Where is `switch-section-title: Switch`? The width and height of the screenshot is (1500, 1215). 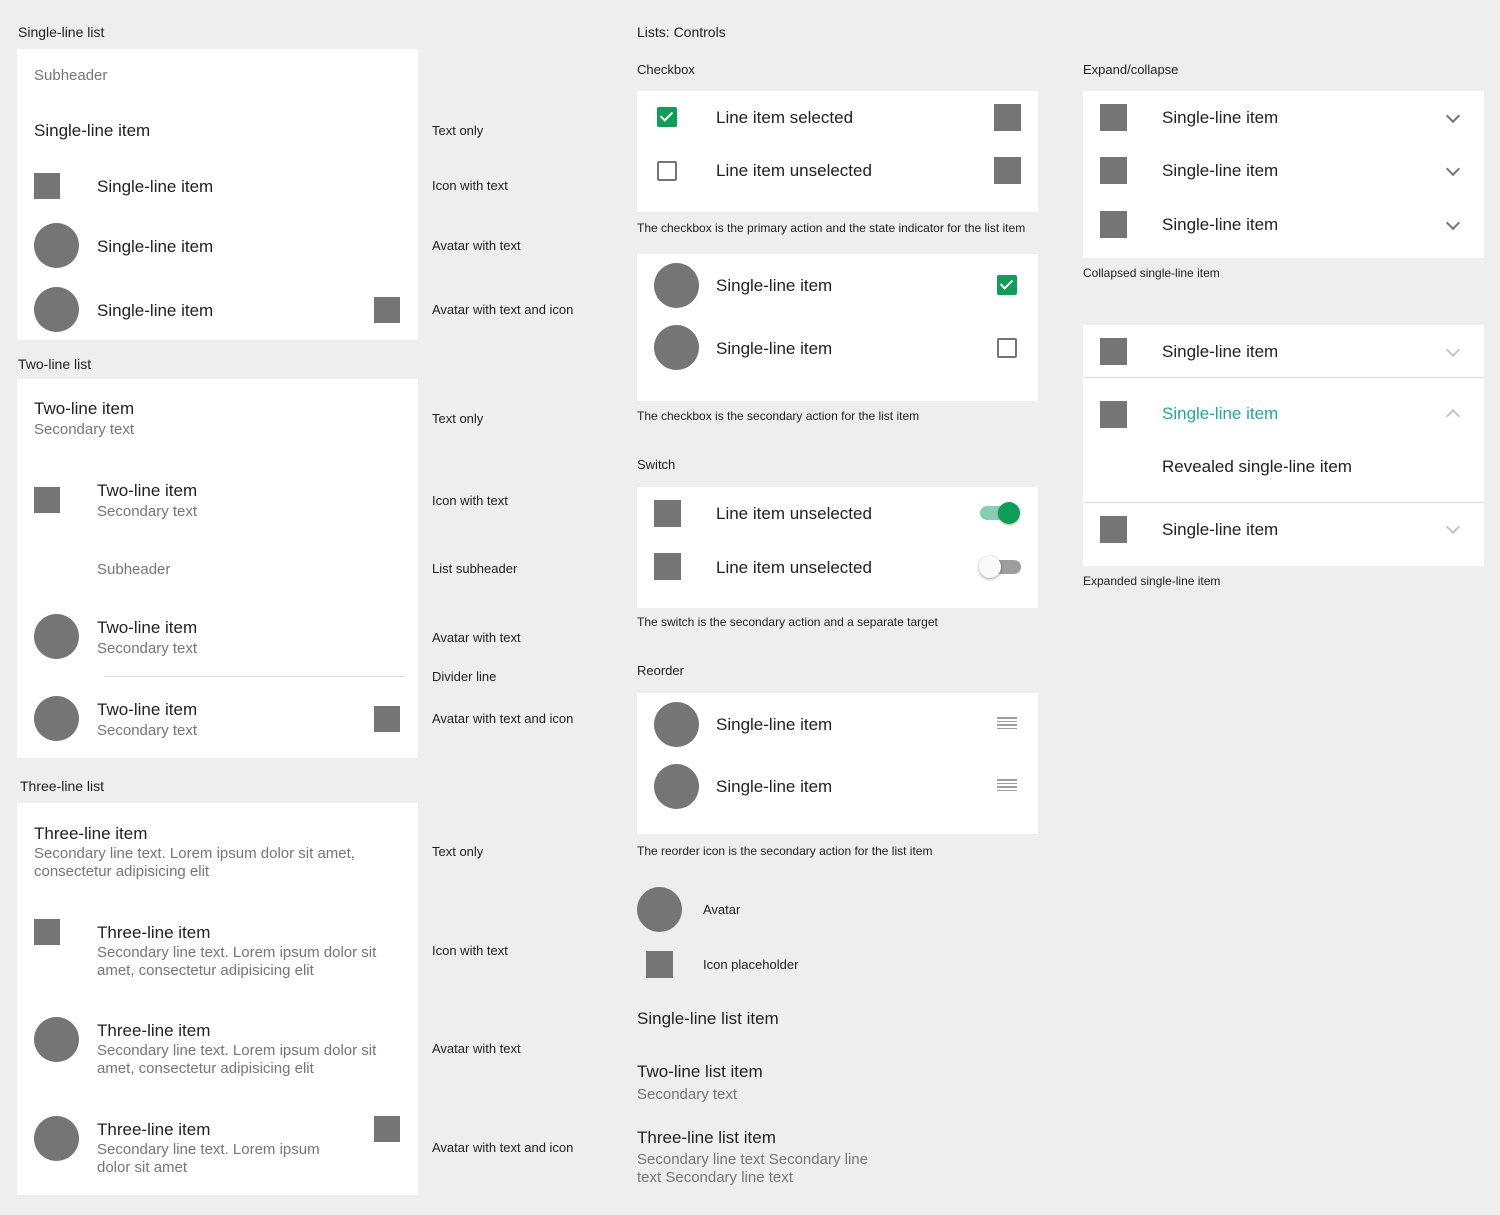 switch-section-title: Switch is located at coordinates (656, 464).